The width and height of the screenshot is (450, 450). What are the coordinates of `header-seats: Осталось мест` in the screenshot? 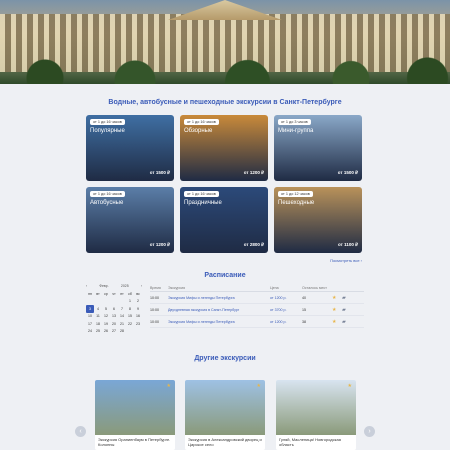 It's located at (314, 287).